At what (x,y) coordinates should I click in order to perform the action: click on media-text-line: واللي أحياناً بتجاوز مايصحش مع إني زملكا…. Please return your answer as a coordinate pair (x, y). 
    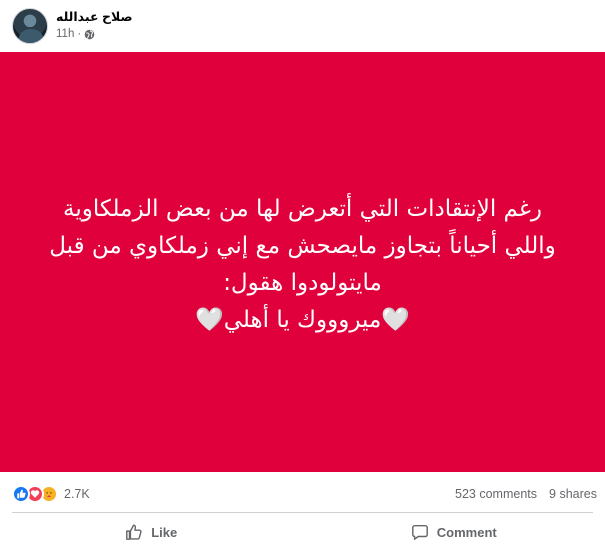
    Looking at the image, I should click on (302, 246).